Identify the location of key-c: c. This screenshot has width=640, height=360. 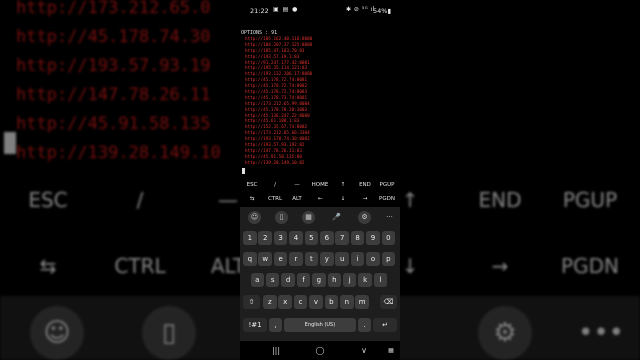
(300, 302).